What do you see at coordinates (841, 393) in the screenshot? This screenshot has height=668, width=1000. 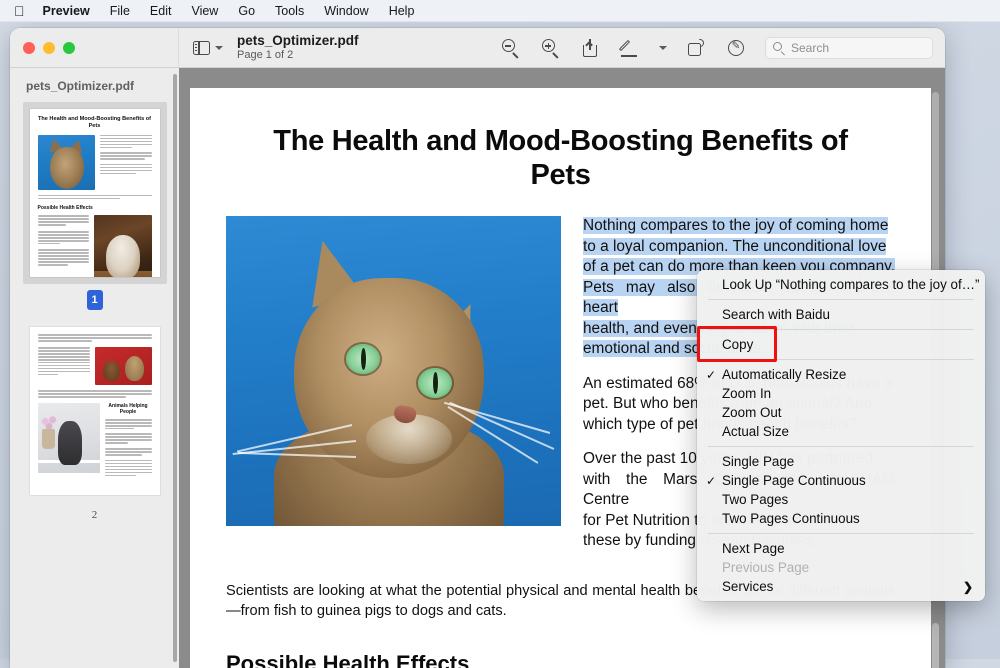 I see `context-menu-item-zoom-in: Zoom In` at bounding box center [841, 393].